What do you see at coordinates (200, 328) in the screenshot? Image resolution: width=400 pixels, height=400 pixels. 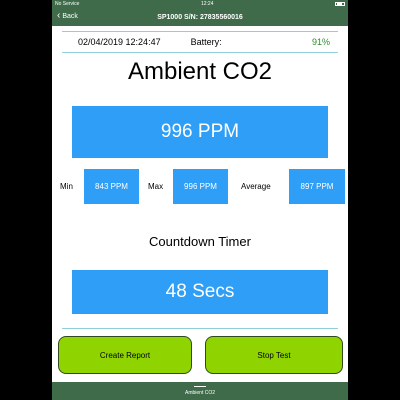 I see `divider` at bounding box center [200, 328].